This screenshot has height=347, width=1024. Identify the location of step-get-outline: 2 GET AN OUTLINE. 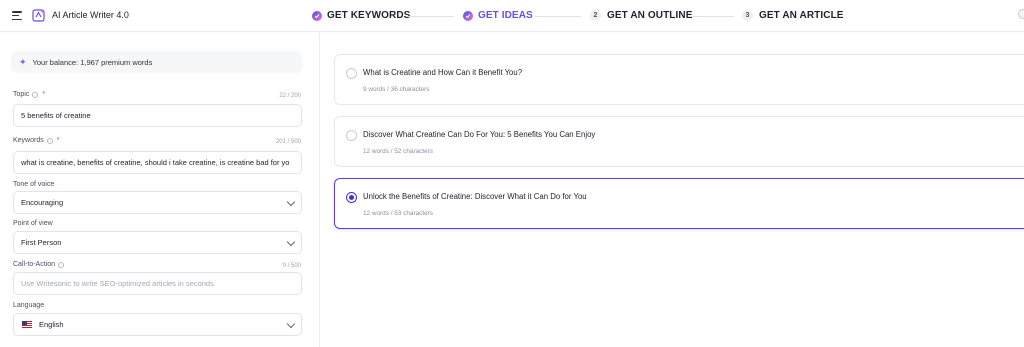
(641, 15).